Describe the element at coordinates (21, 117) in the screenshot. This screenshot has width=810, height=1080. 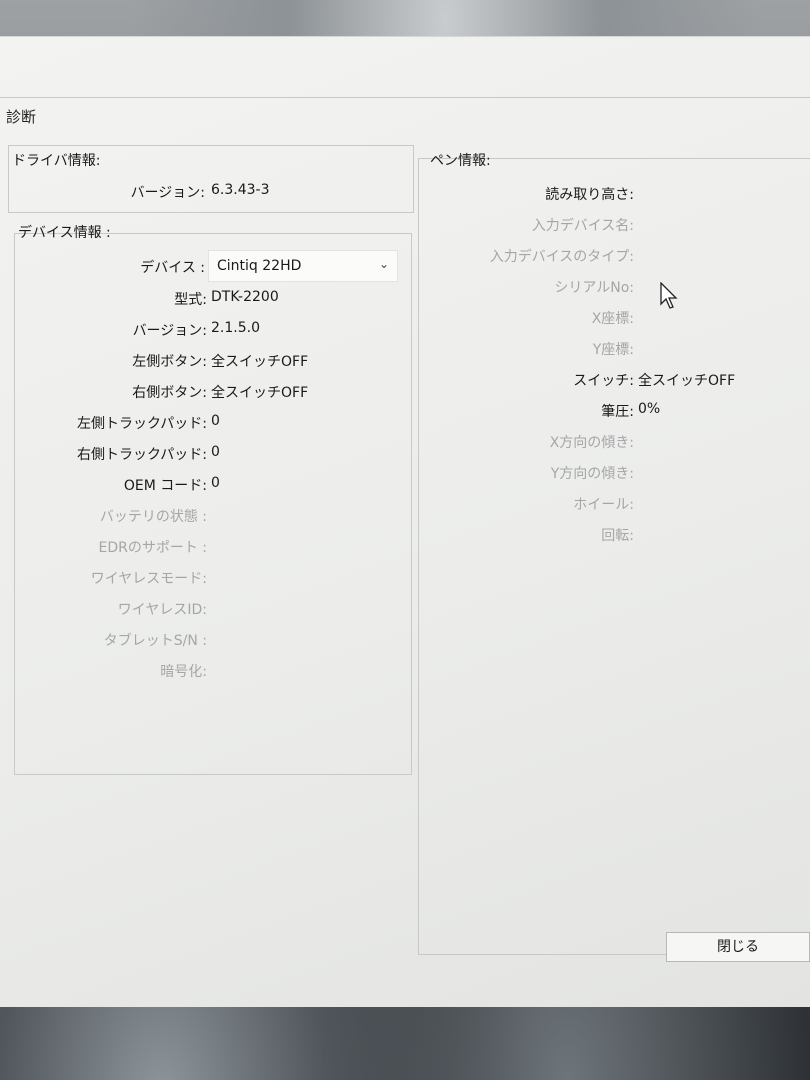
I see `dialog-title: 診断` at that location.